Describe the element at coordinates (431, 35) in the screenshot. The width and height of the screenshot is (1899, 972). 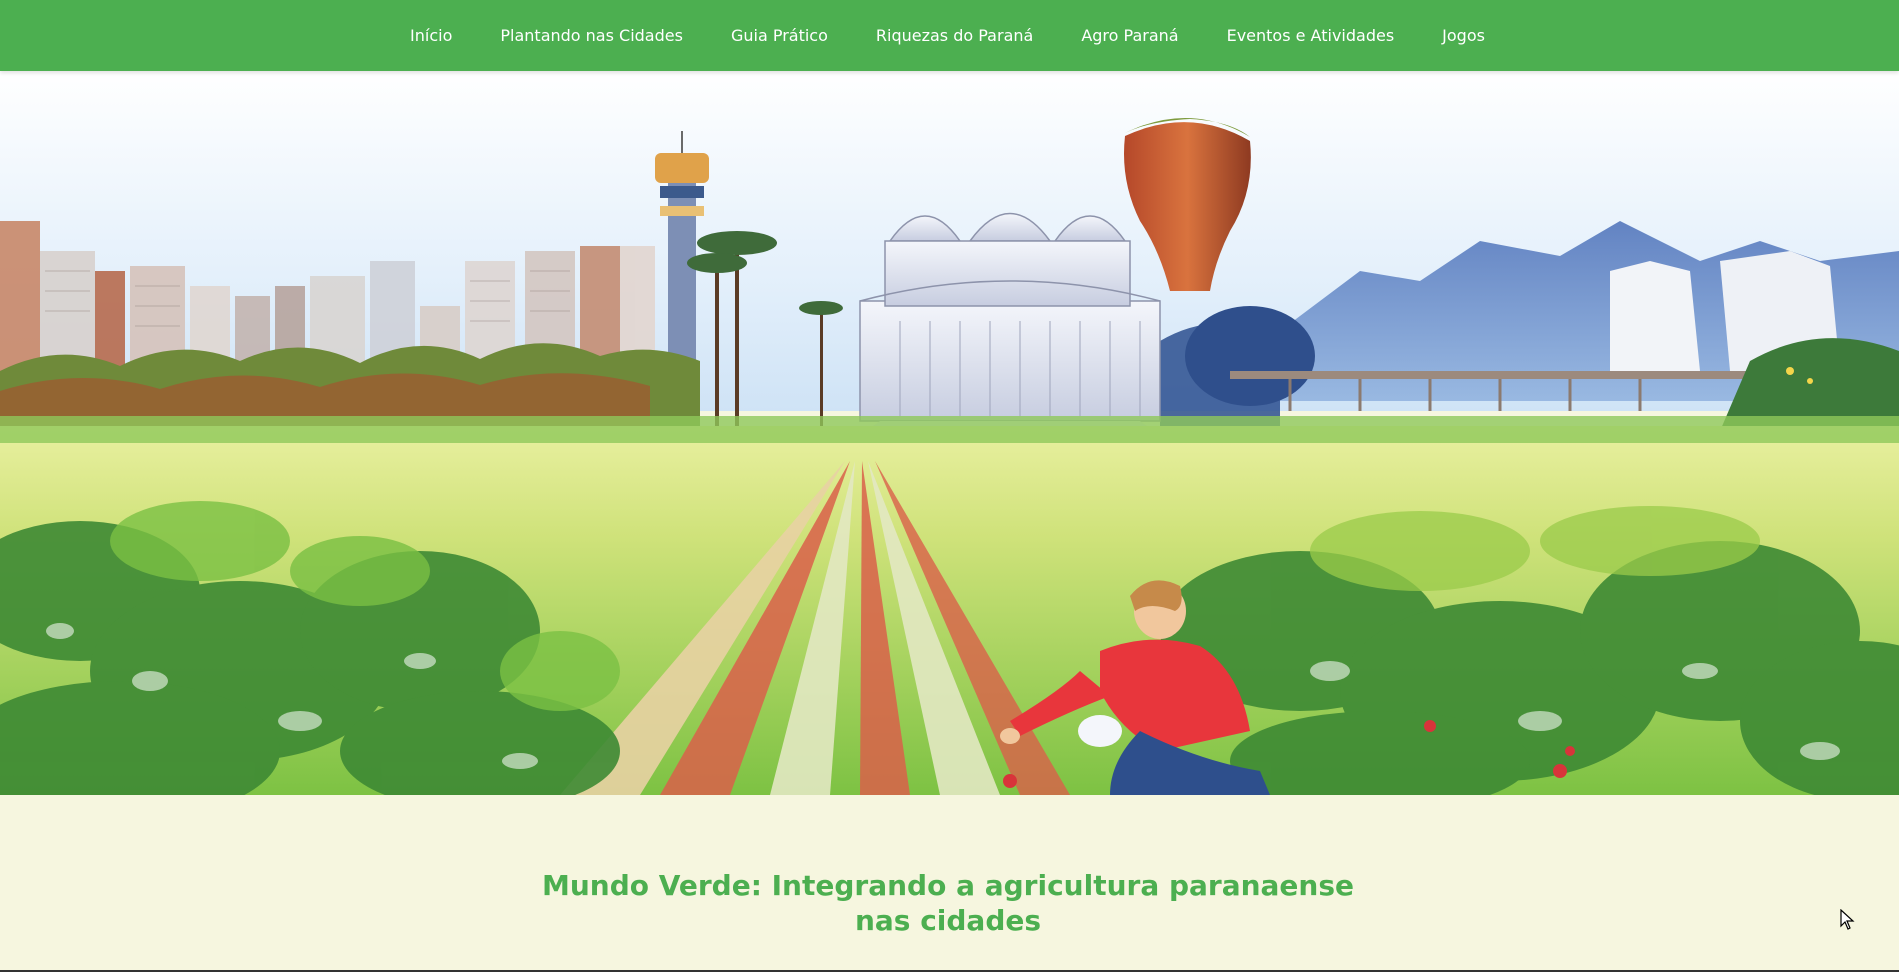
I see `nav-item-inicio: Início` at that location.